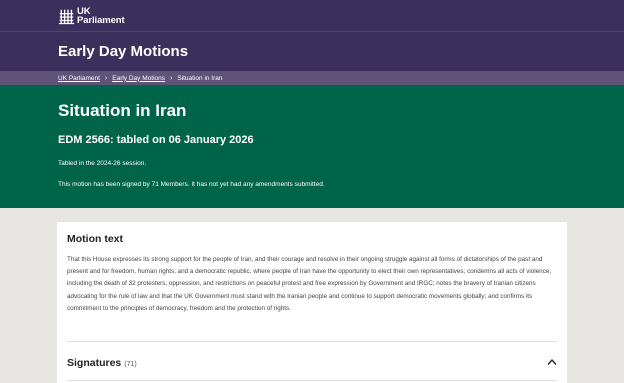 Image resolution: width=624 pixels, height=383 pixels. What do you see at coordinates (79, 78) in the screenshot?
I see `breadcrumb-uk-parliament: UK Parliament` at bounding box center [79, 78].